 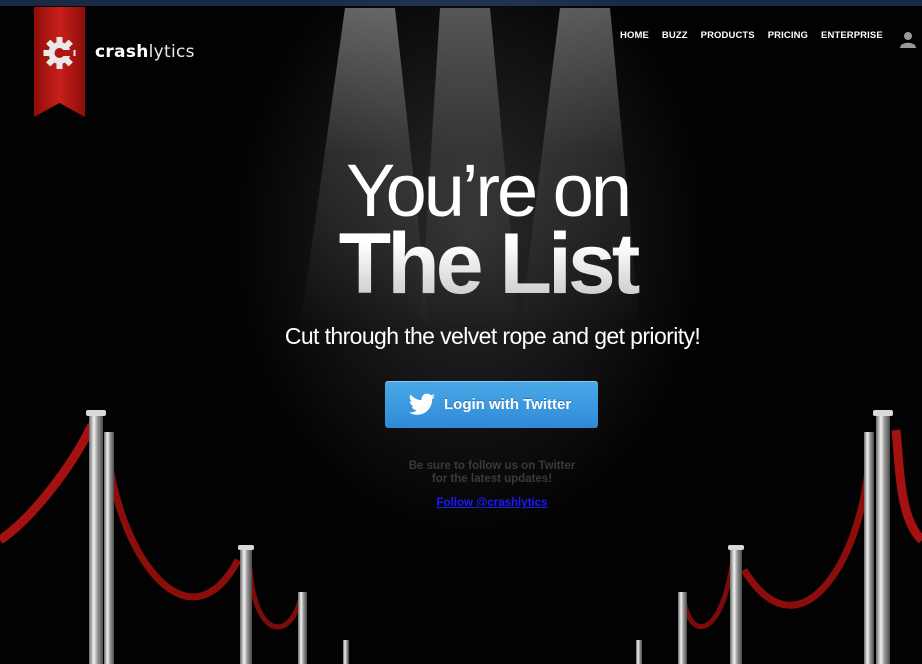 I want to click on brand-light: lytics, so click(x=171, y=52).